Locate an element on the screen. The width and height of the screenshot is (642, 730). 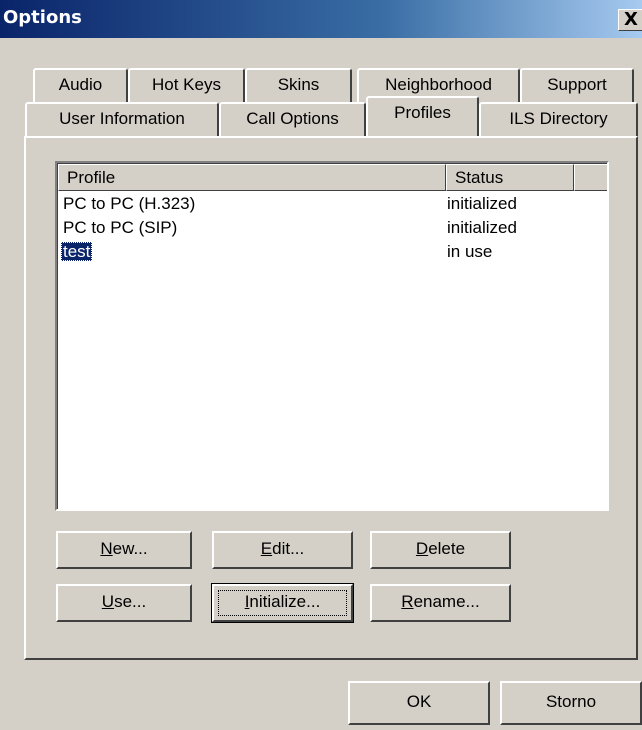
close-icon: X is located at coordinates (631, 19).